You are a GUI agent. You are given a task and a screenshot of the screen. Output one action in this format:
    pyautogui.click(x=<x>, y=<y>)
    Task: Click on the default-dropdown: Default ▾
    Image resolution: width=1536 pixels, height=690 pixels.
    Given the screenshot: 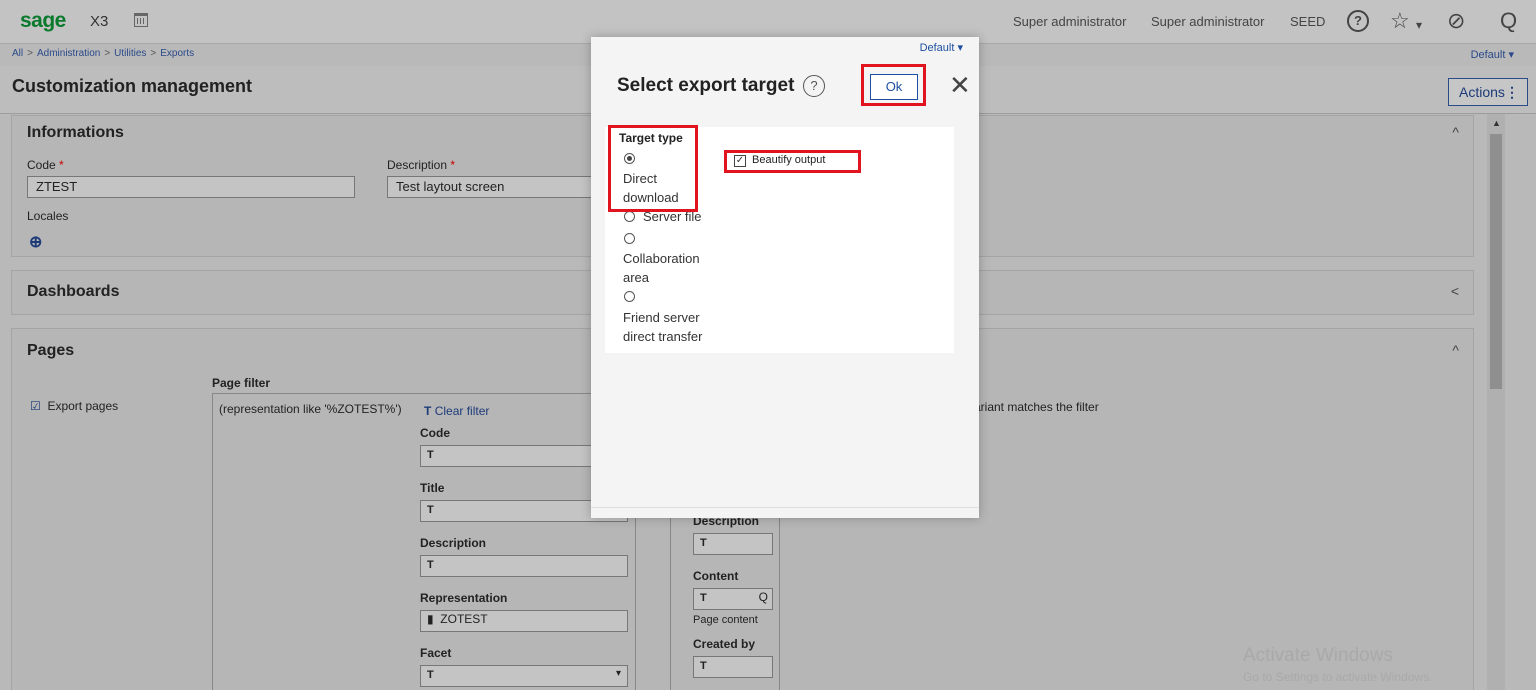 What is the action you would take?
    pyautogui.click(x=1492, y=54)
    